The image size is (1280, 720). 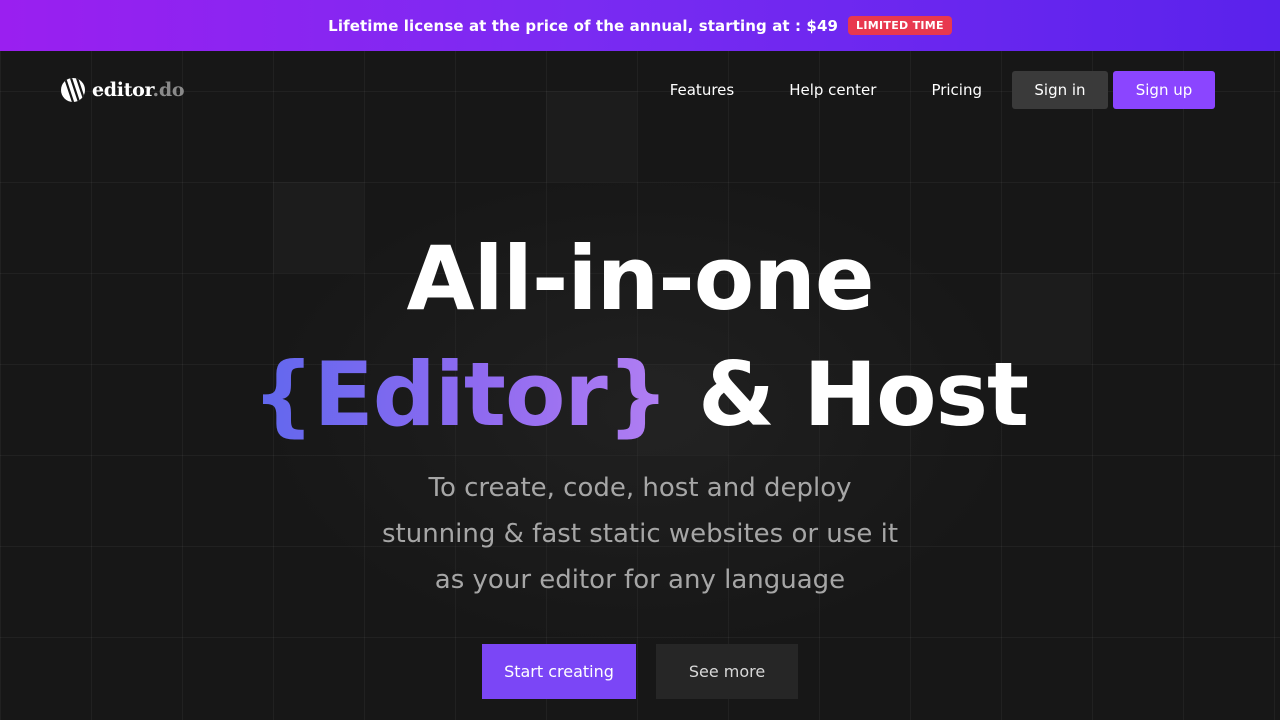 I want to click on headline-line-2-rest: & Host, so click(x=848, y=394).